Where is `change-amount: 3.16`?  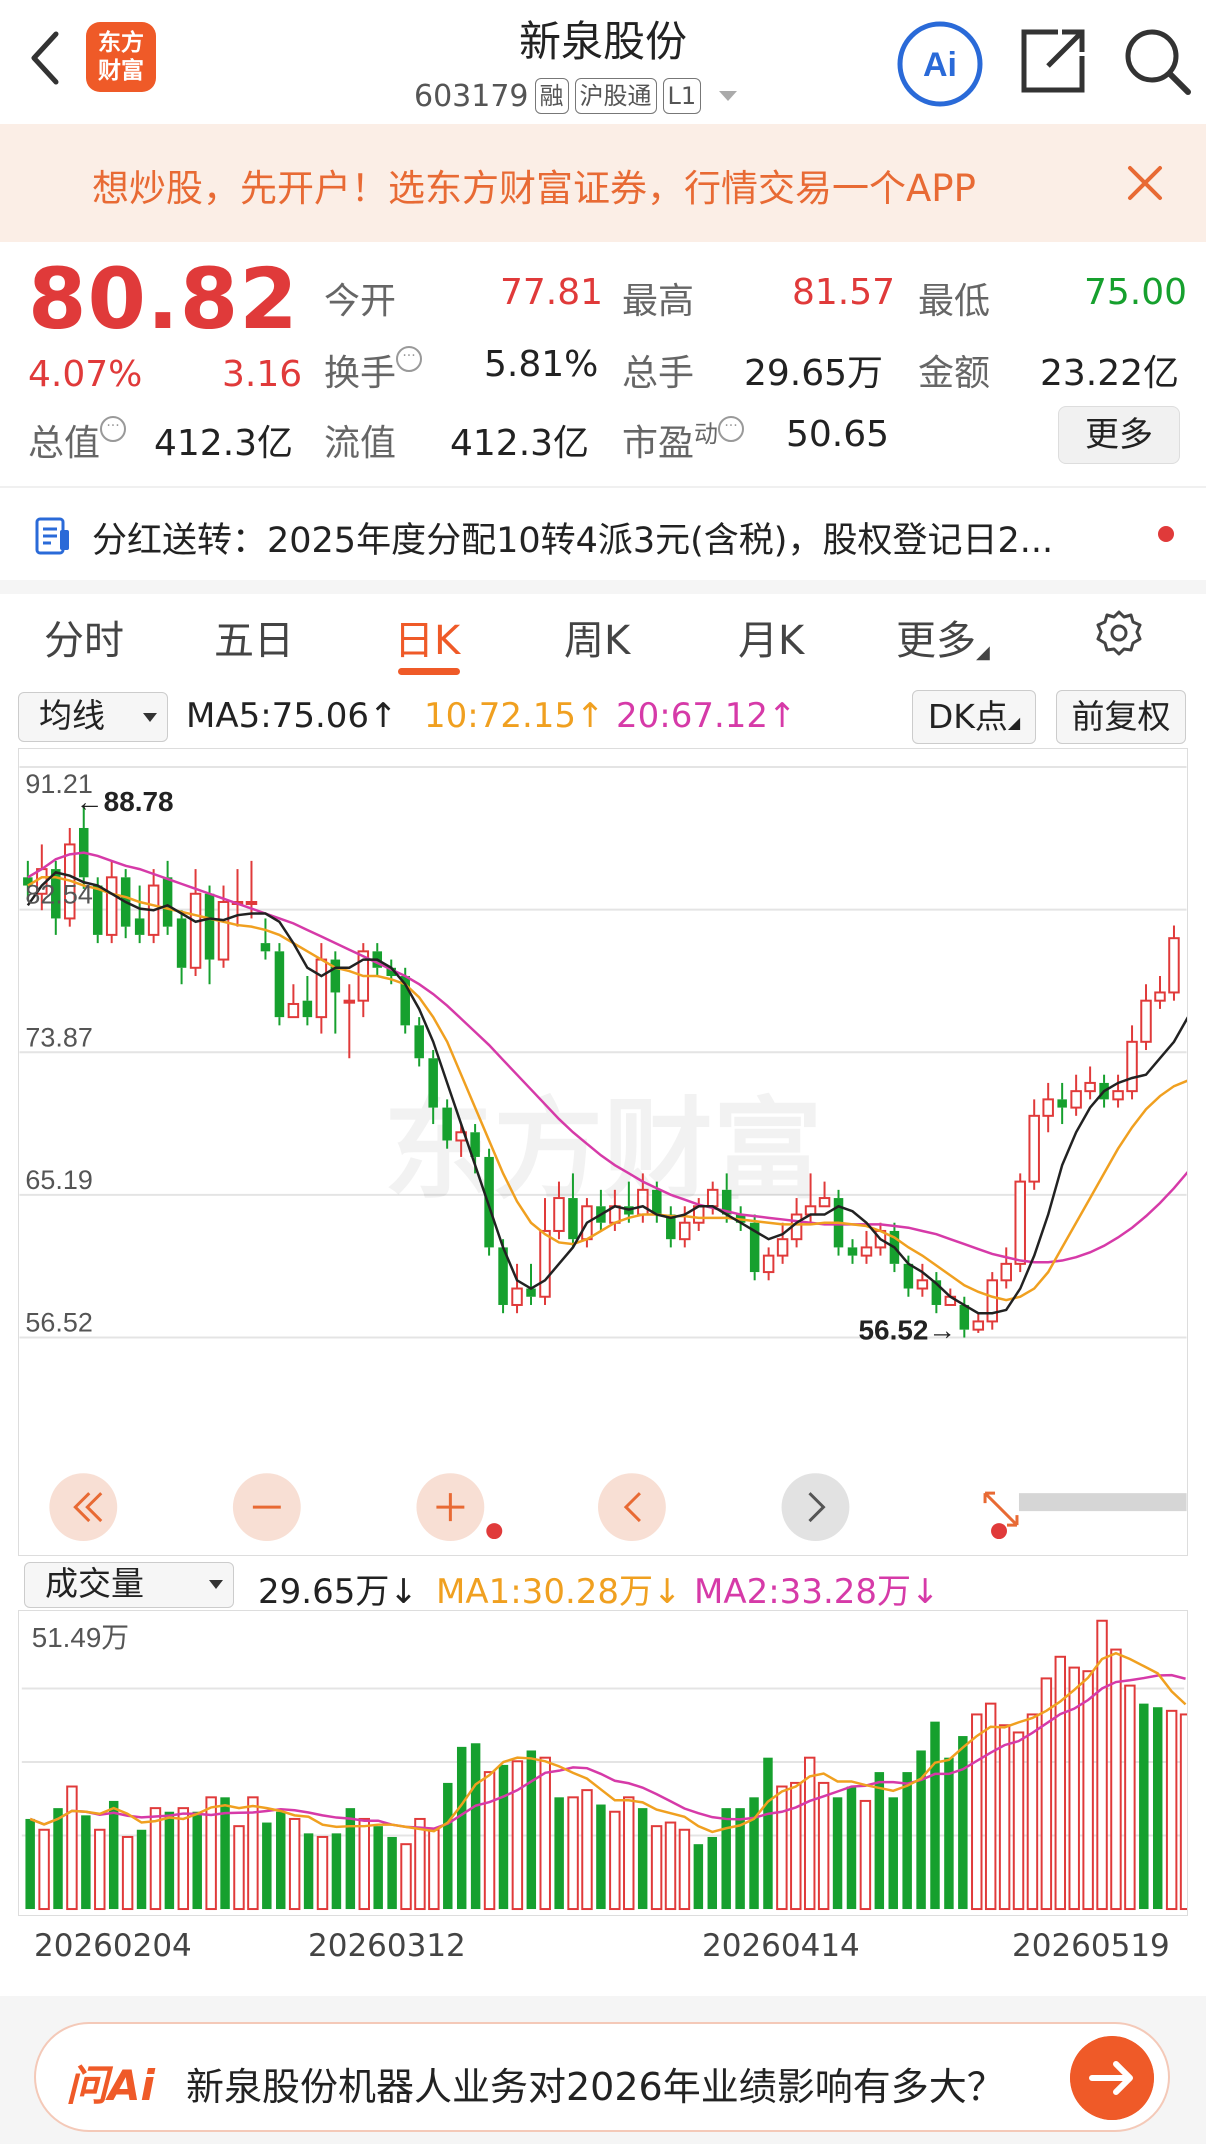 change-amount: 3.16 is located at coordinates (262, 374).